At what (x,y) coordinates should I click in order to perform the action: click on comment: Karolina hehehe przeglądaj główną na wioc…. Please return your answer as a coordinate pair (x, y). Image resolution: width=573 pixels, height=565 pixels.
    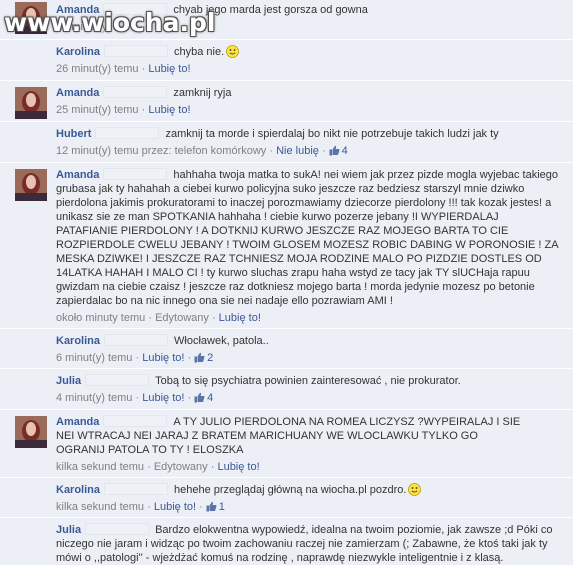
    Looking at the image, I should click on (286, 498).